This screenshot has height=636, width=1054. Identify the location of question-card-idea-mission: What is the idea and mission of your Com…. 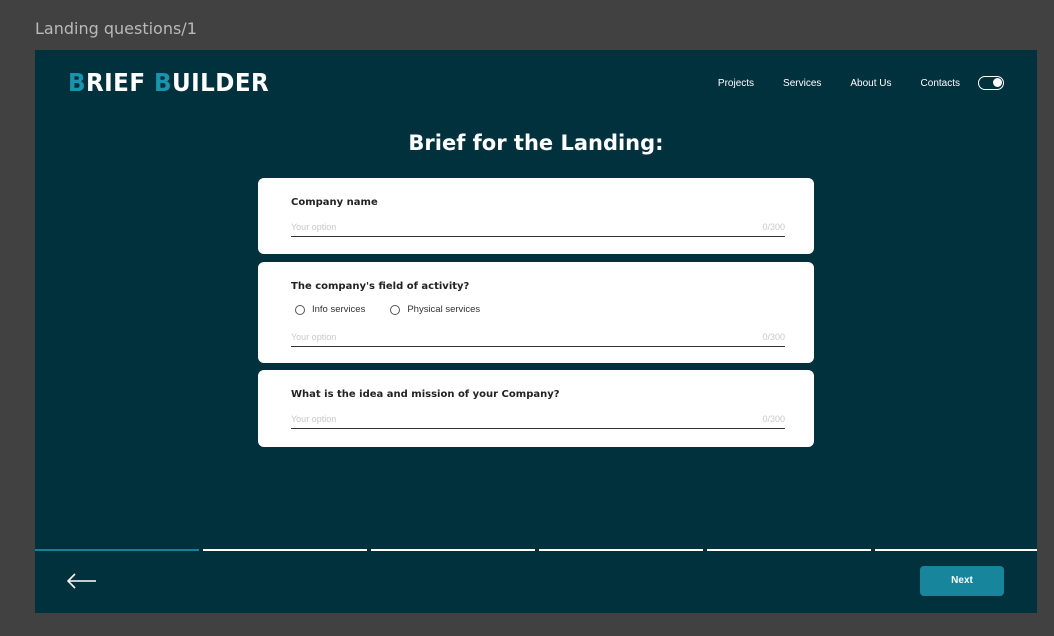
(536, 408).